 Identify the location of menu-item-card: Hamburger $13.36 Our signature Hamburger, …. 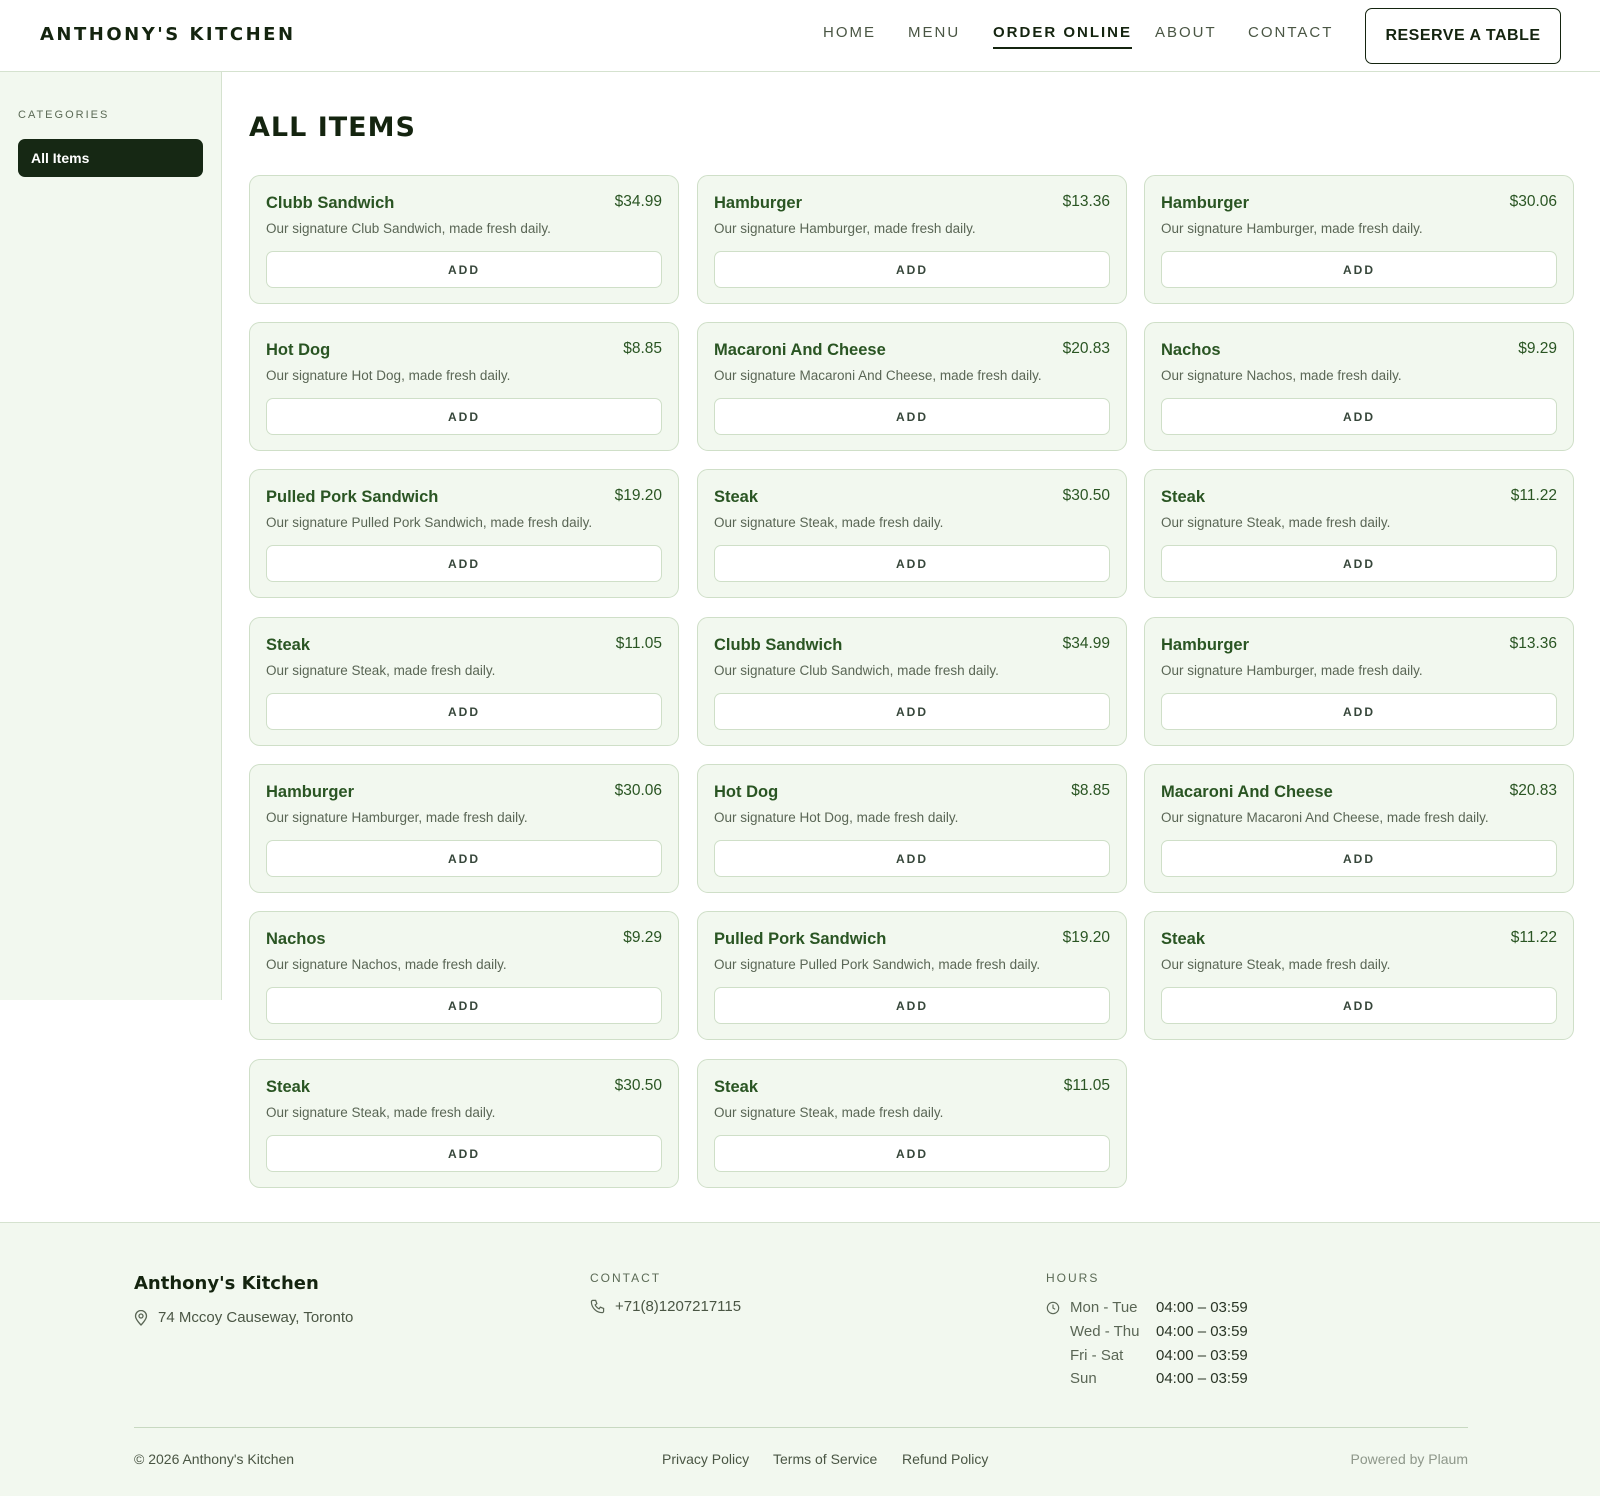
(912, 239).